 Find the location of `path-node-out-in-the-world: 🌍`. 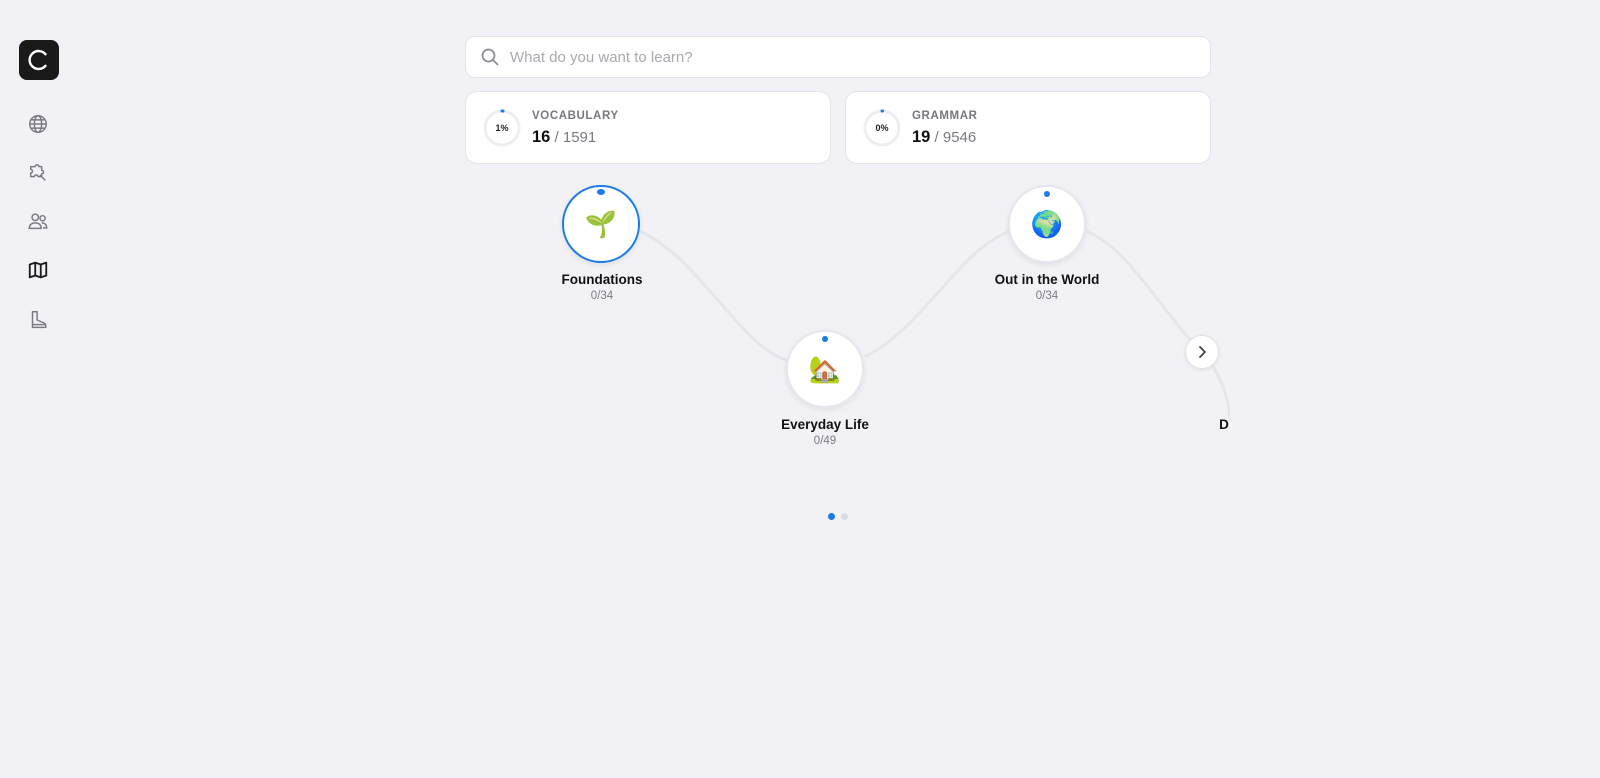

path-node-out-in-the-world: 🌍 is located at coordinates (1047, 224).